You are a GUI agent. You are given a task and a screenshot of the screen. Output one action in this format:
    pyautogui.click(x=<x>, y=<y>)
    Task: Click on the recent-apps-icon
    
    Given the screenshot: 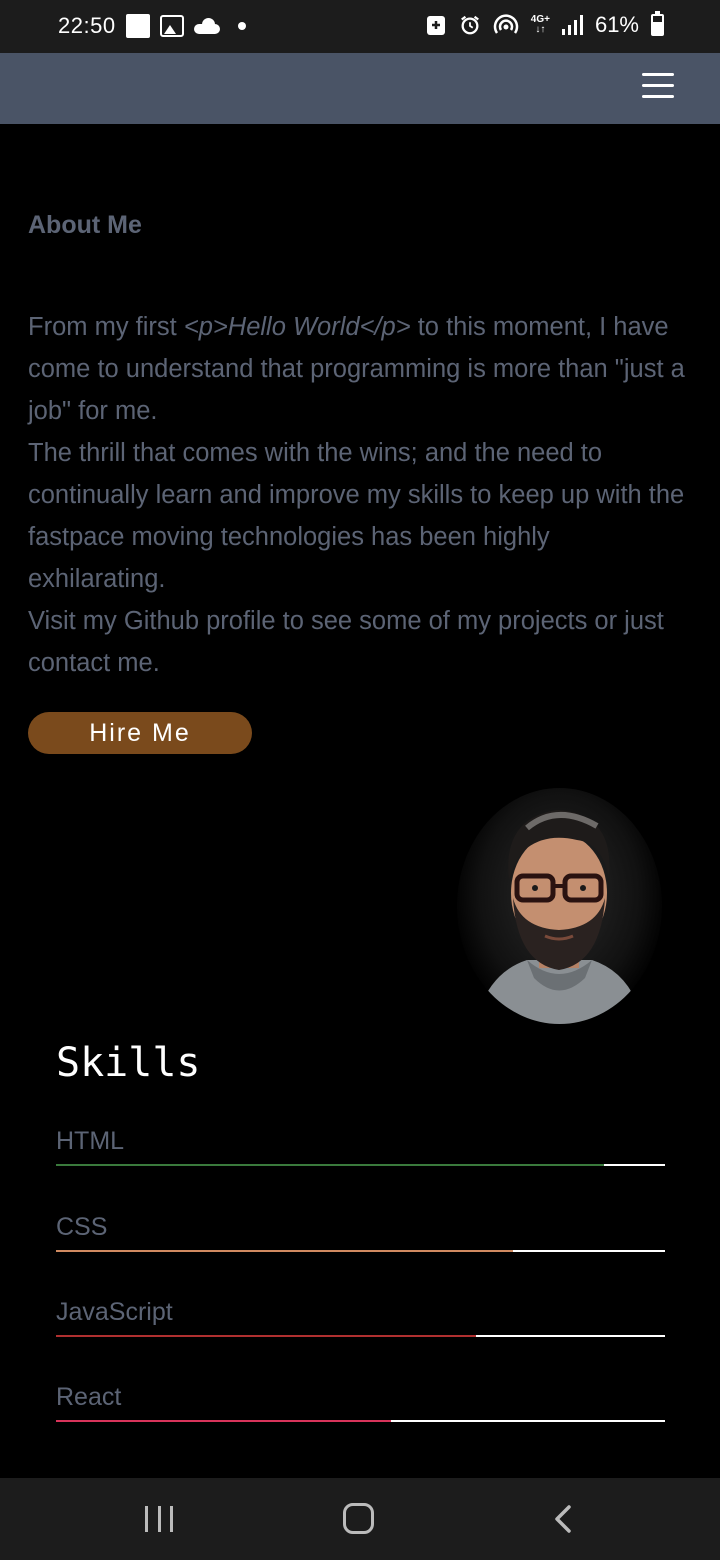 What is the action you would take?
    pyautogui.click(x=159, y=1519)
    